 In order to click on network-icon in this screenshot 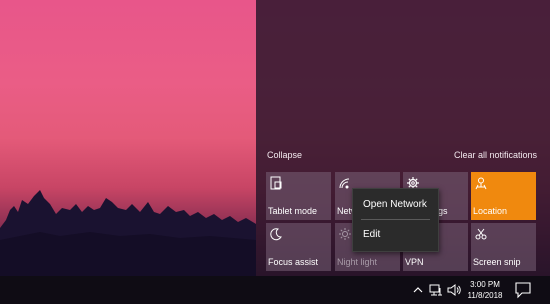, I will do `click(344, 183)`.